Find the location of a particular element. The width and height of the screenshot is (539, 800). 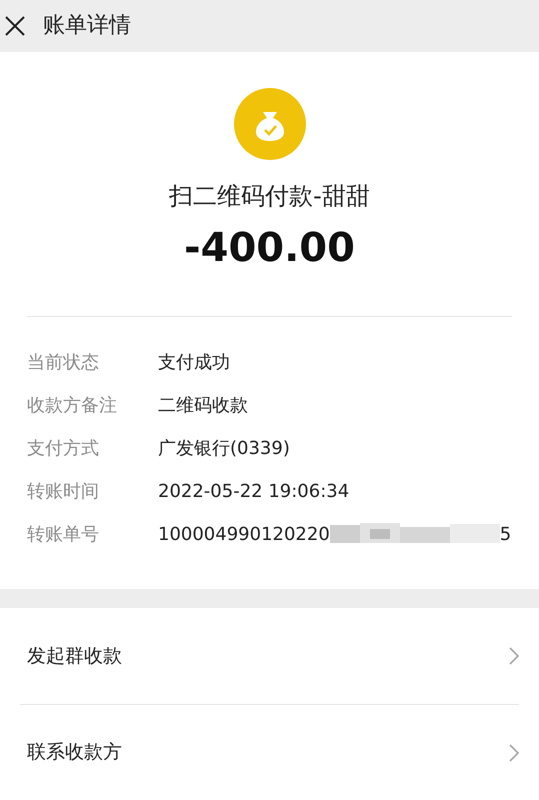

detail-label: 支付方式 is located at coordinates (63, 448).